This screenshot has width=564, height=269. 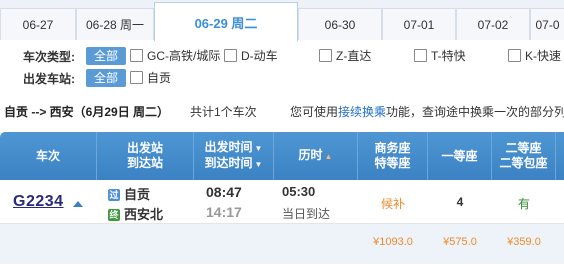 I want to click on header-stations: 出发站 到达站, so click(x=145, y=156).